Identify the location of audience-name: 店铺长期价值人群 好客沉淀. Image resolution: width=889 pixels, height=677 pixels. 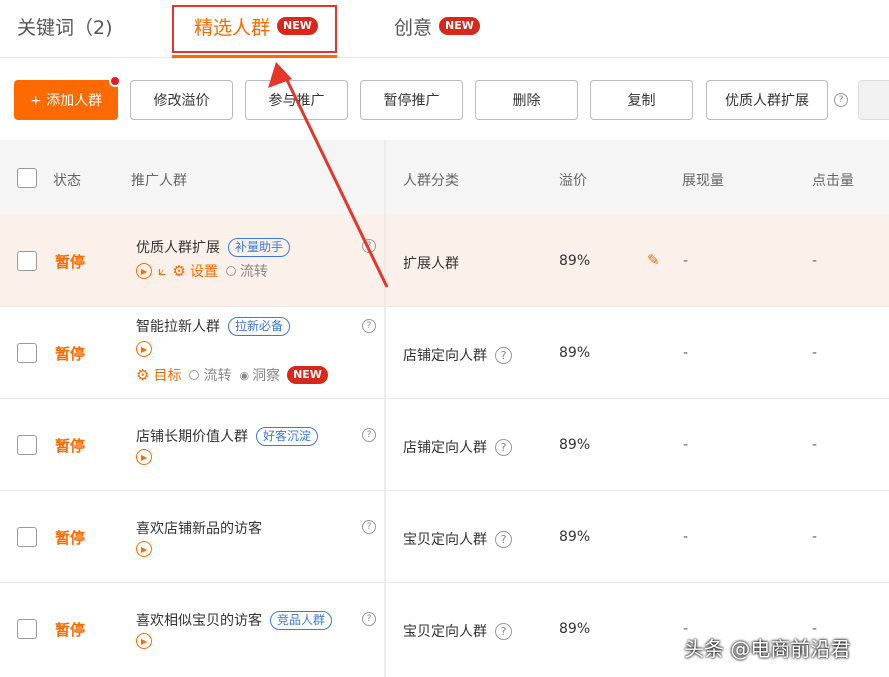
(227, 436).